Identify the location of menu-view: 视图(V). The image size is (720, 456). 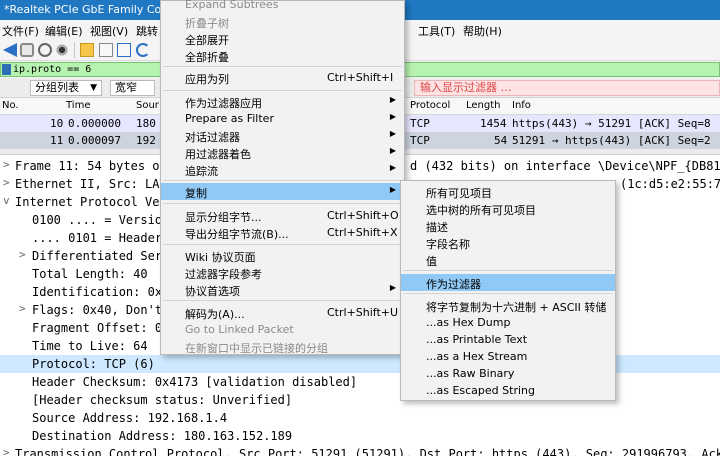
(109, 31).